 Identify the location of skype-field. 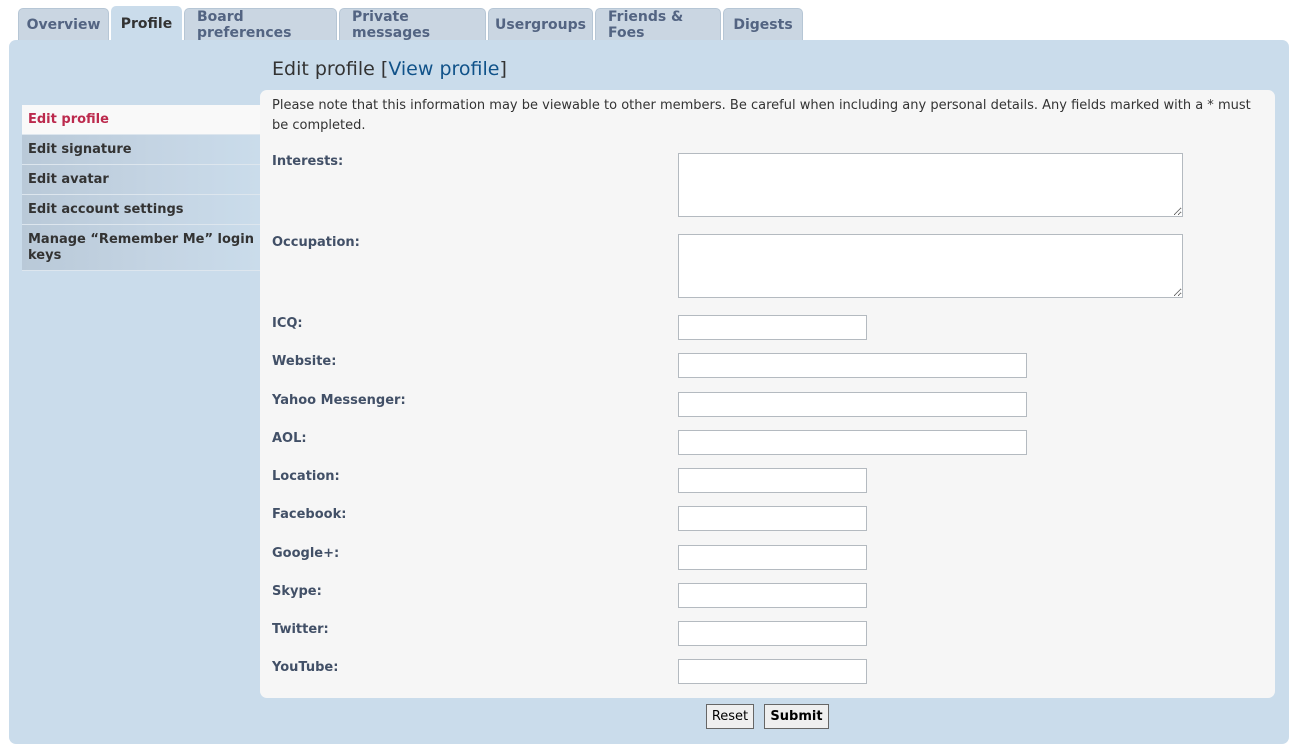
(772, 595).